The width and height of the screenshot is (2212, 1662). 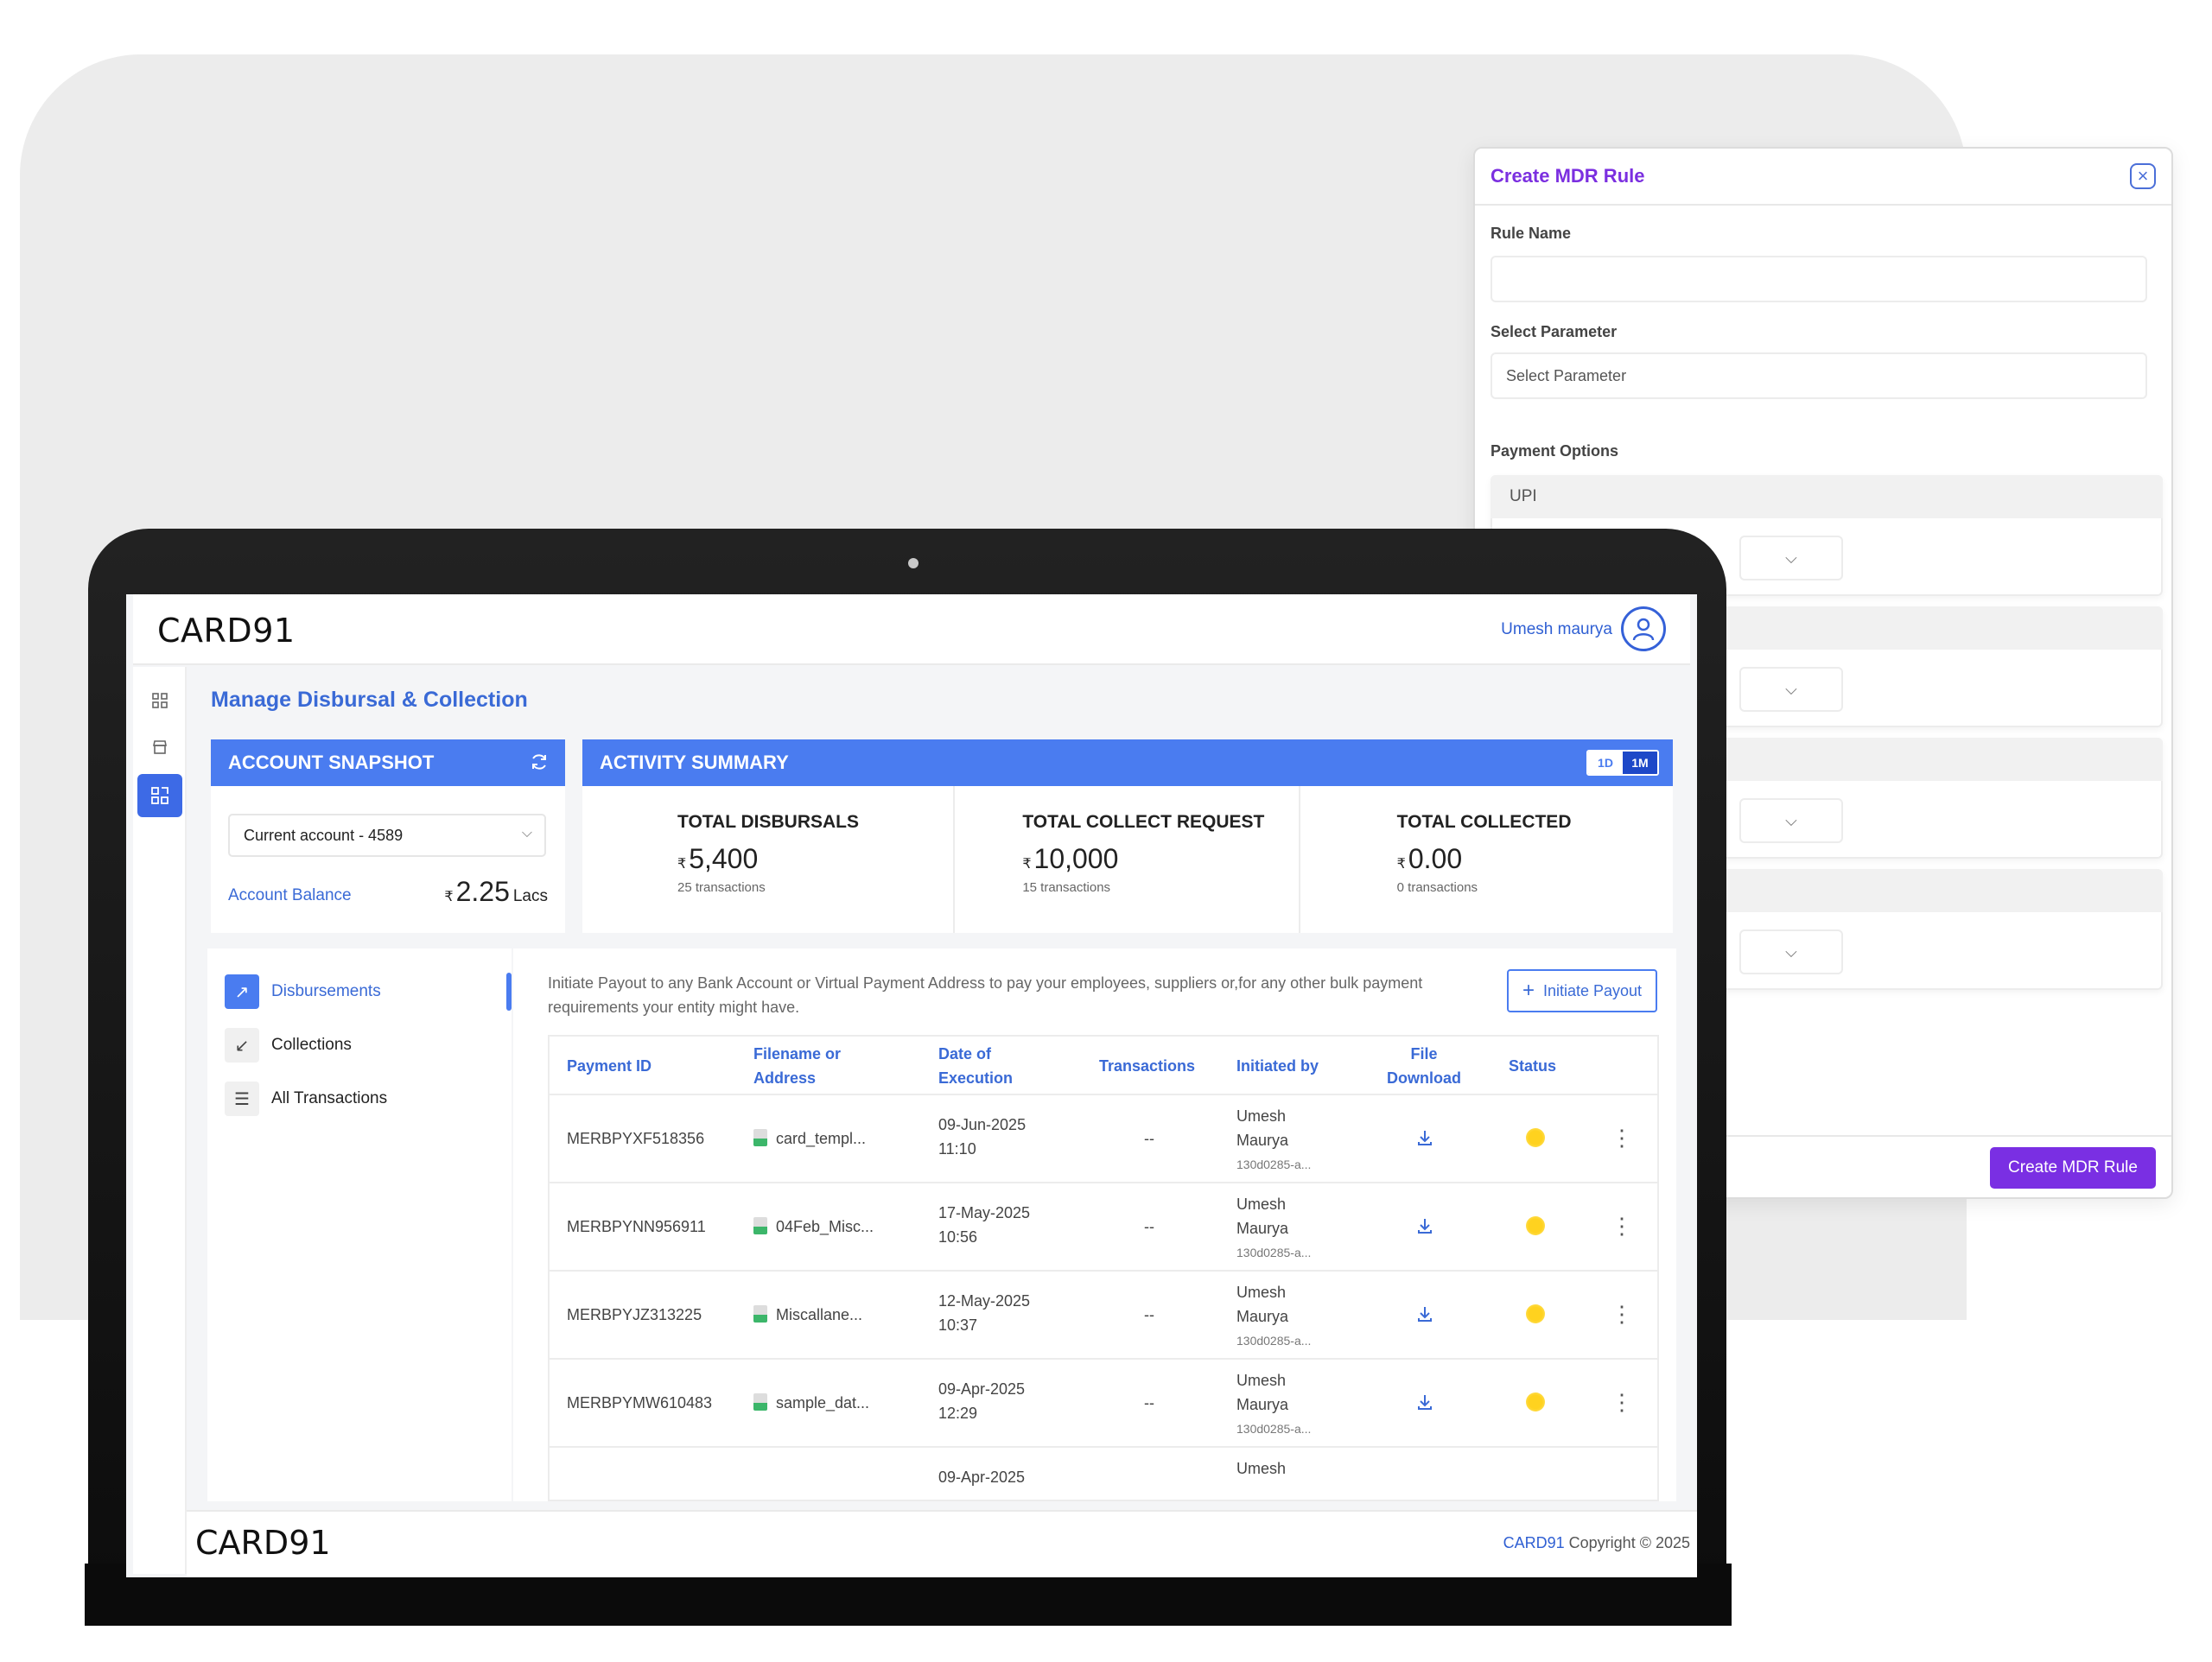 I want to click on modal-header: Create MDR Rule ×, so click(x=1823, y=177).